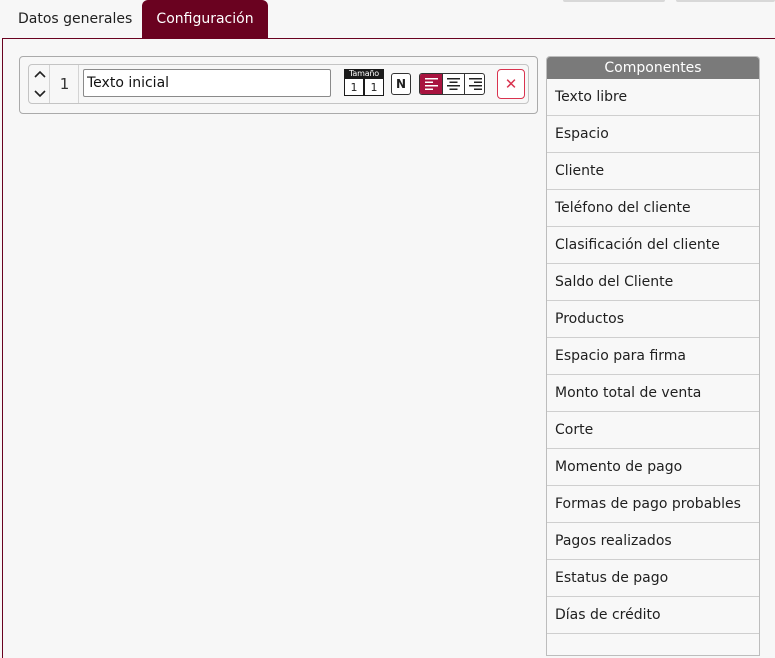 The width and height of the screenshot is (775, 658). Describe the element at coordinates (653, 504) in the screenshot. I see `component-item: Formas de pago probables` at that location.